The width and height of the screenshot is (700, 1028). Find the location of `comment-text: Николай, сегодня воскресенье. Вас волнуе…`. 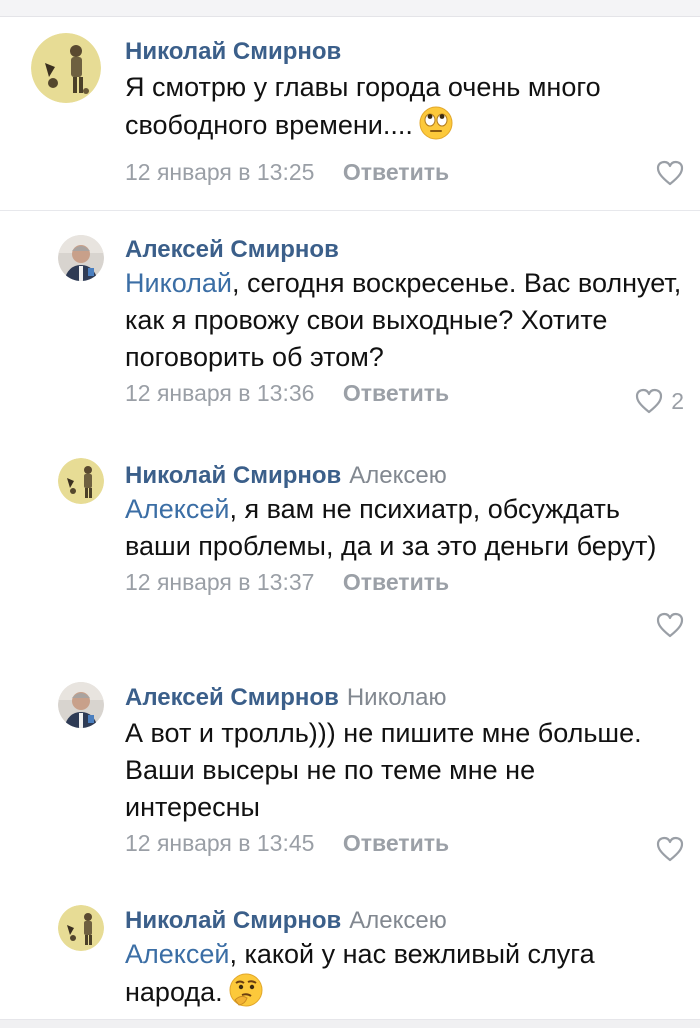

comment-text: Николай, сегодня воскресенье. Вас волнуе… is located at coordinates (405, 320).